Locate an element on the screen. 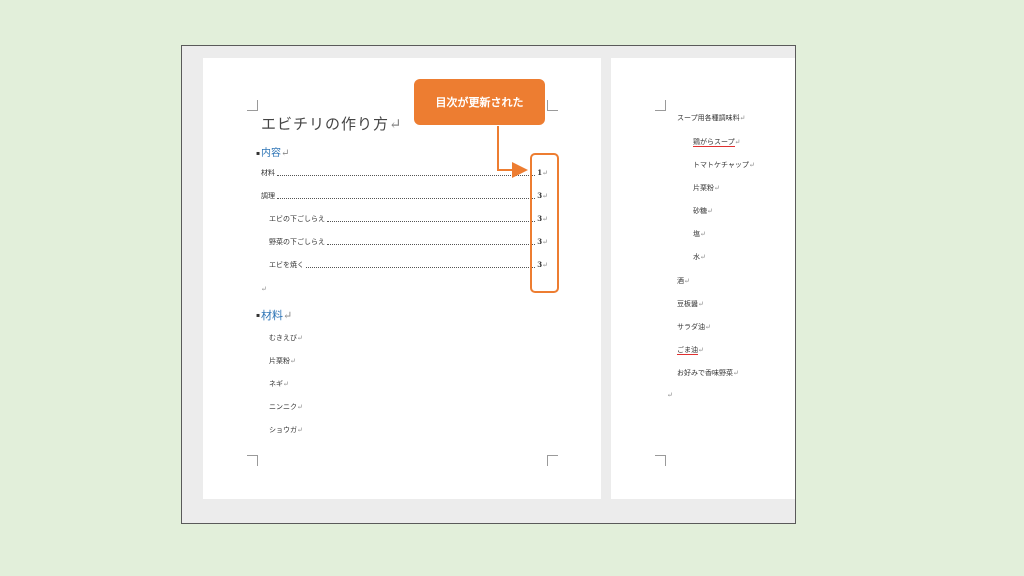  toc-entry-label: エビを焼く is located at coordinates (286, 265).